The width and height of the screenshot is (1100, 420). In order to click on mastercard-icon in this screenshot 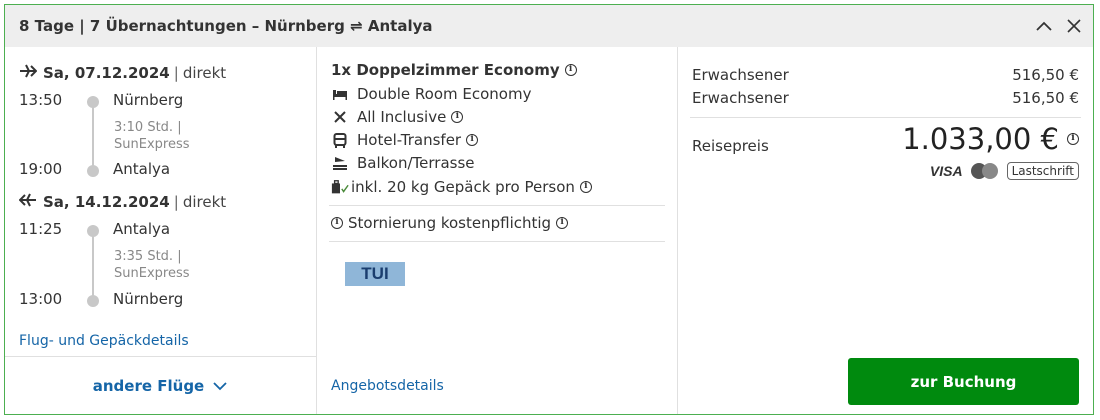, I will do `click(985, 171)`.